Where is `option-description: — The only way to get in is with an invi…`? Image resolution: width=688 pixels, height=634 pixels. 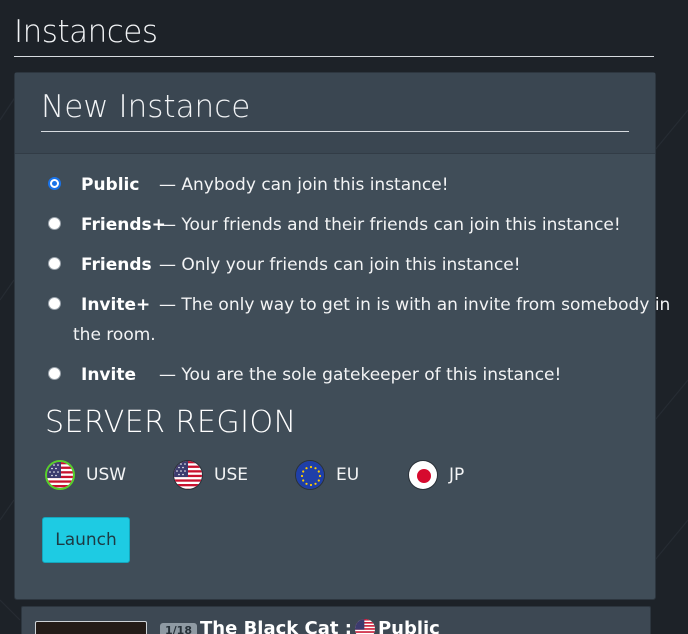
option-description: — The only way to get in is with an invi… is located at coordinates (415, 305).